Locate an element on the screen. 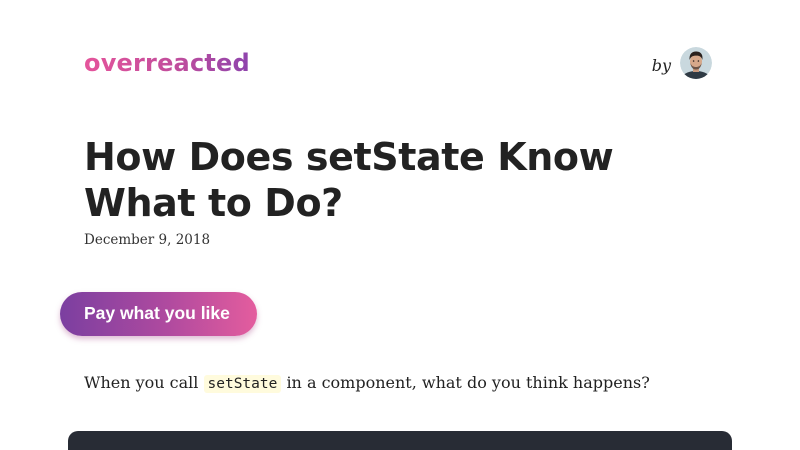 The height and width of the screenshot is (450, 800). author-avatar is located at coordinates (696, 63).